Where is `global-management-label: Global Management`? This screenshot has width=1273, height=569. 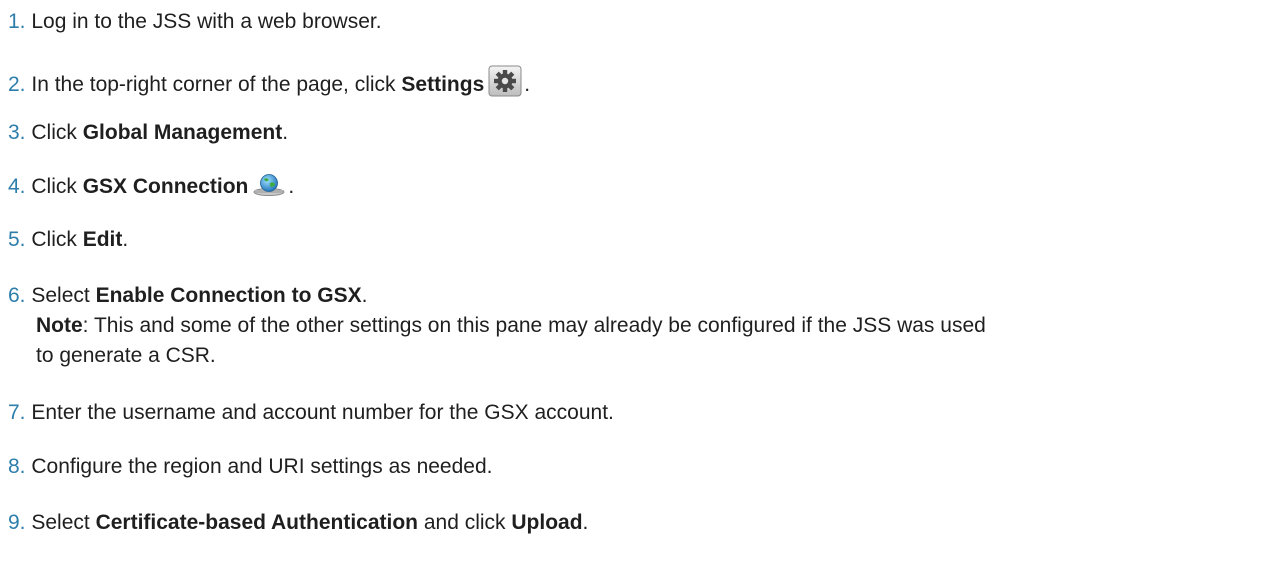
global-management-label: Global Management is located at coordinates (182, 132).